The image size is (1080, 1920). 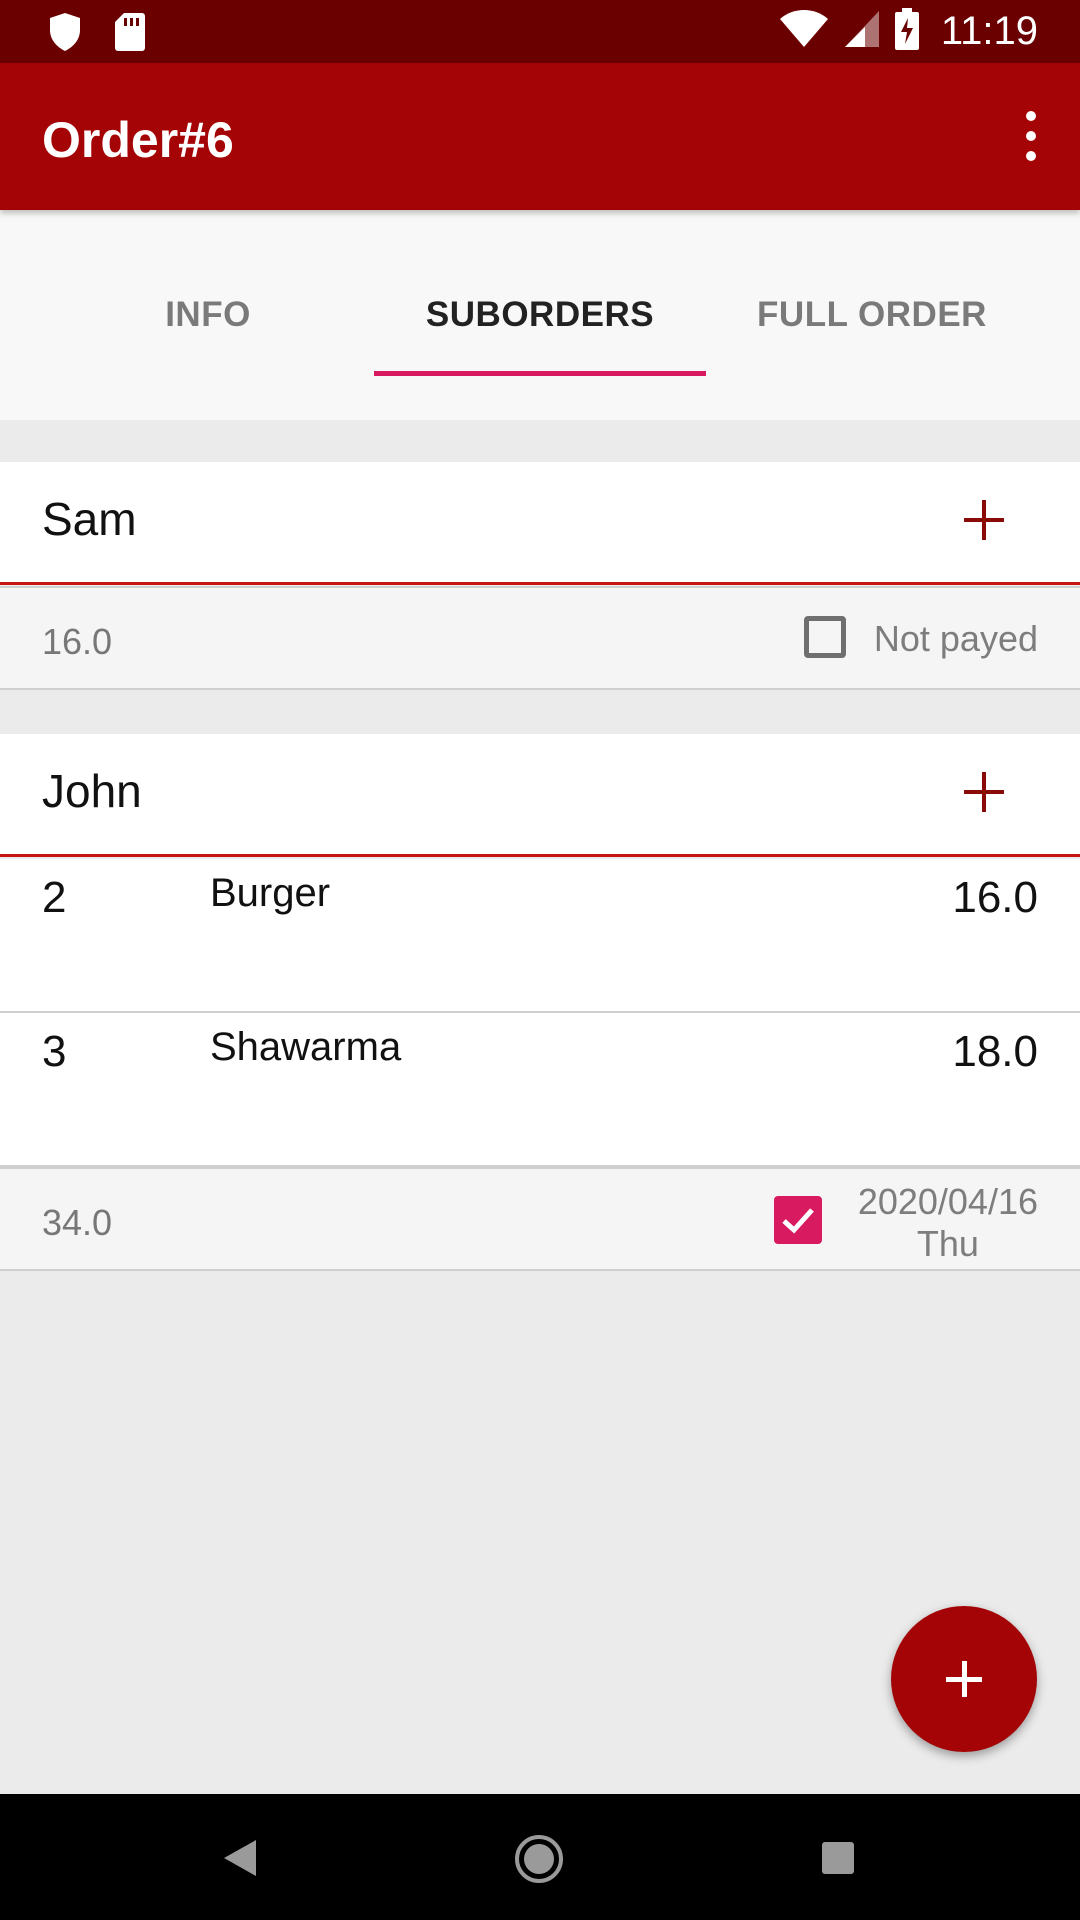 I want to click on table-row: 3 Shawarma 18.0, so click(x=540, y=1090).